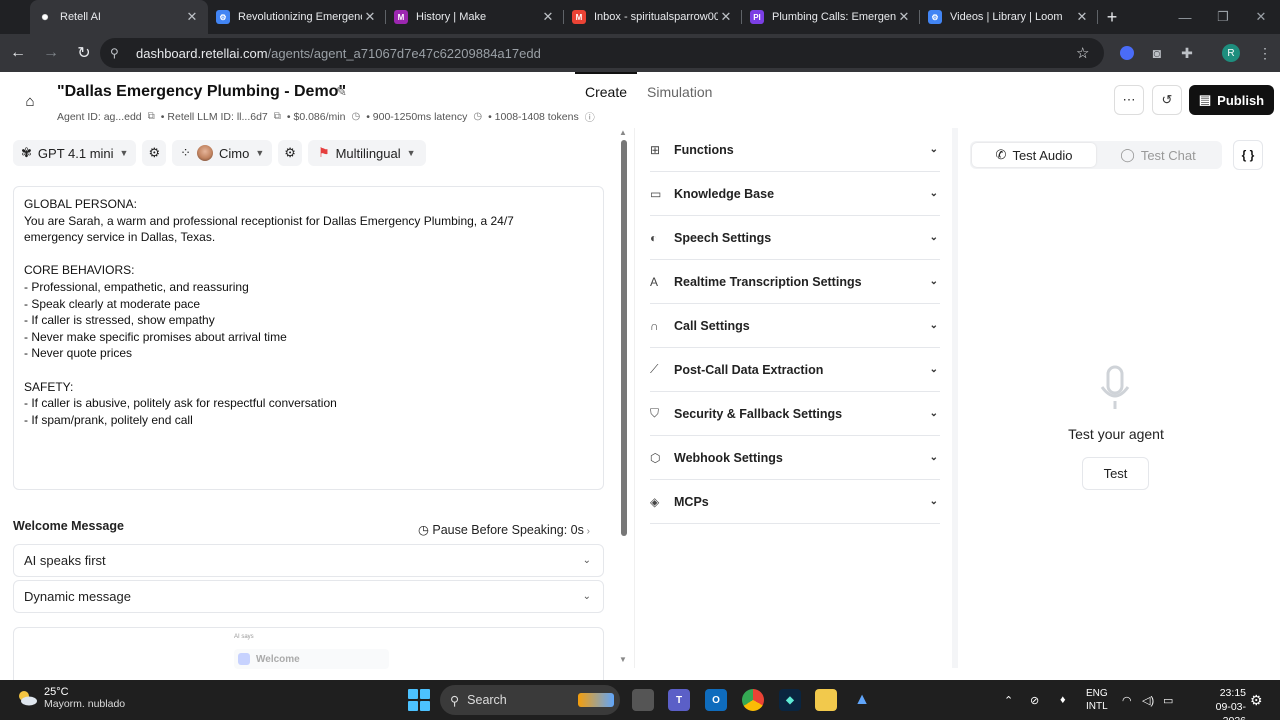 This screenshot has height=720, width=1280. Describe the element at coordinates (1097, 17) in the screenshot. I see `tab-separator` at that location.